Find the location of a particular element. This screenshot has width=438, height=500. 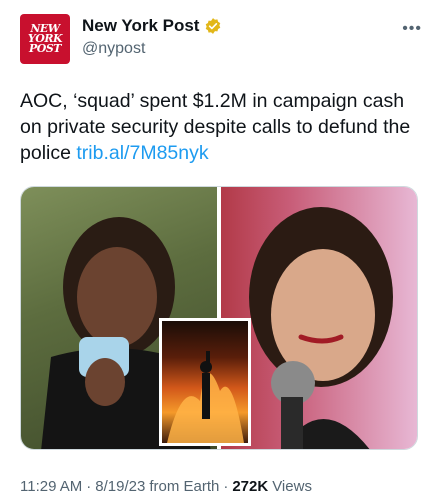

tweet-source: from Earth is located at coordinates (184, 486).